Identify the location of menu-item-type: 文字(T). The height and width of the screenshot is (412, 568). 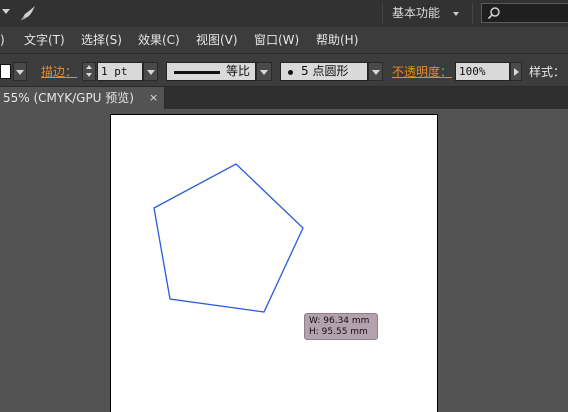
(44, 40).